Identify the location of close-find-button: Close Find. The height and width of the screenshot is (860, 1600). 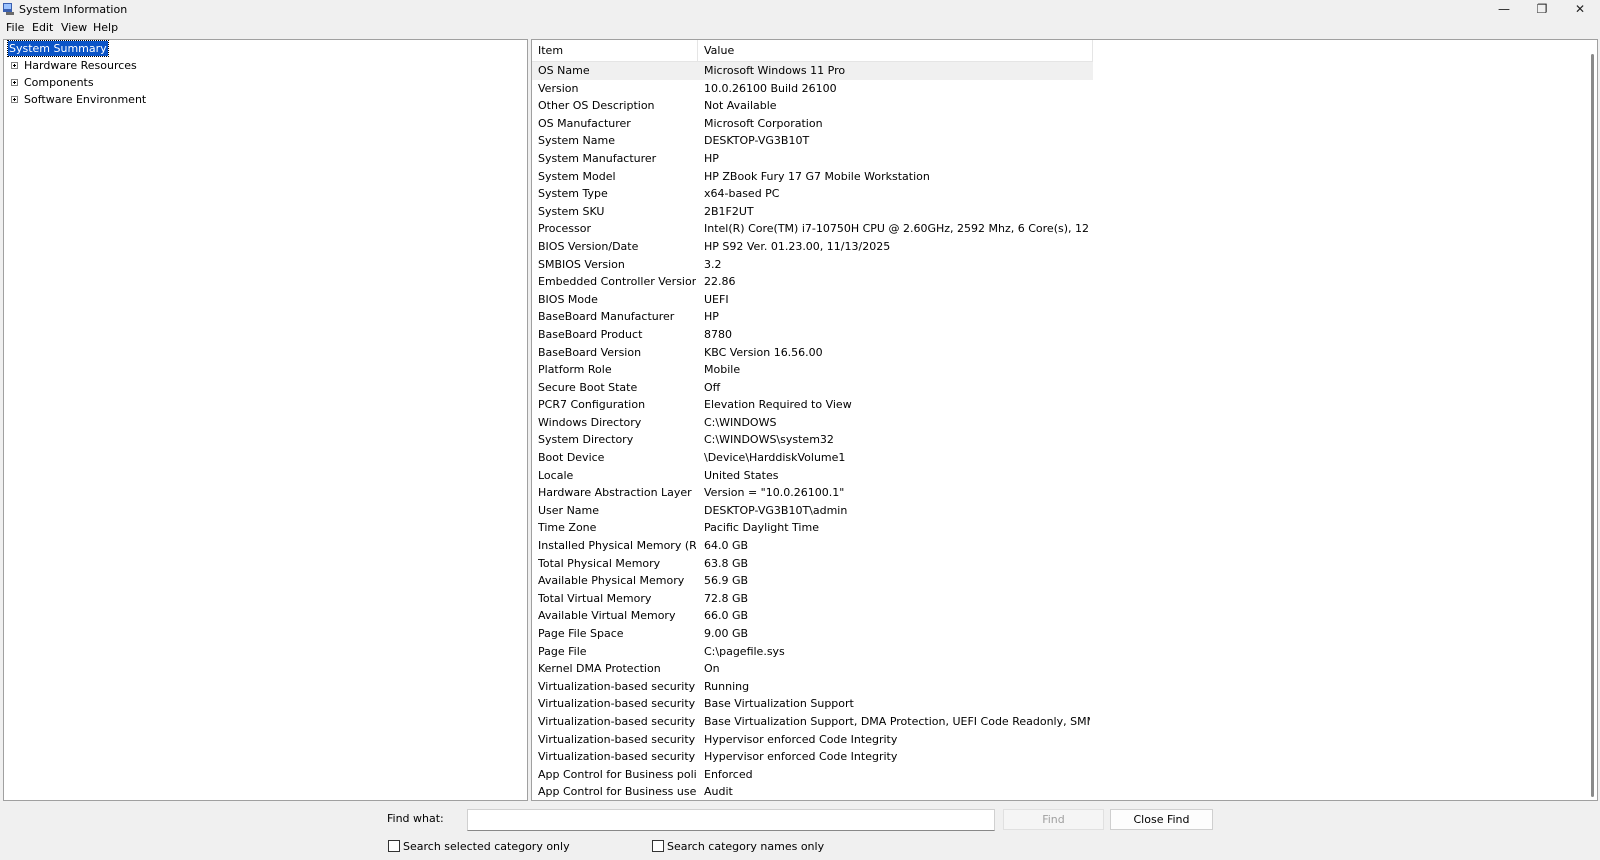
(1161, 819).